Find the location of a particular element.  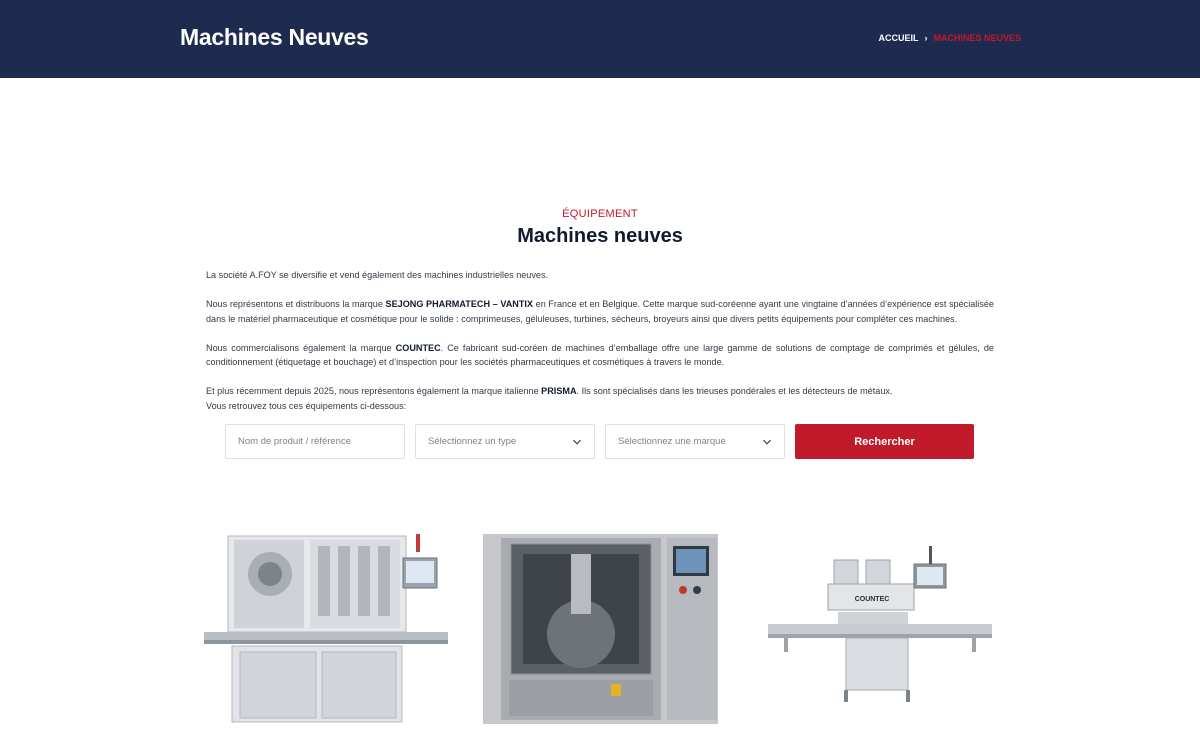

page-title: Machines Neuves is located at coordinates (274, 37).